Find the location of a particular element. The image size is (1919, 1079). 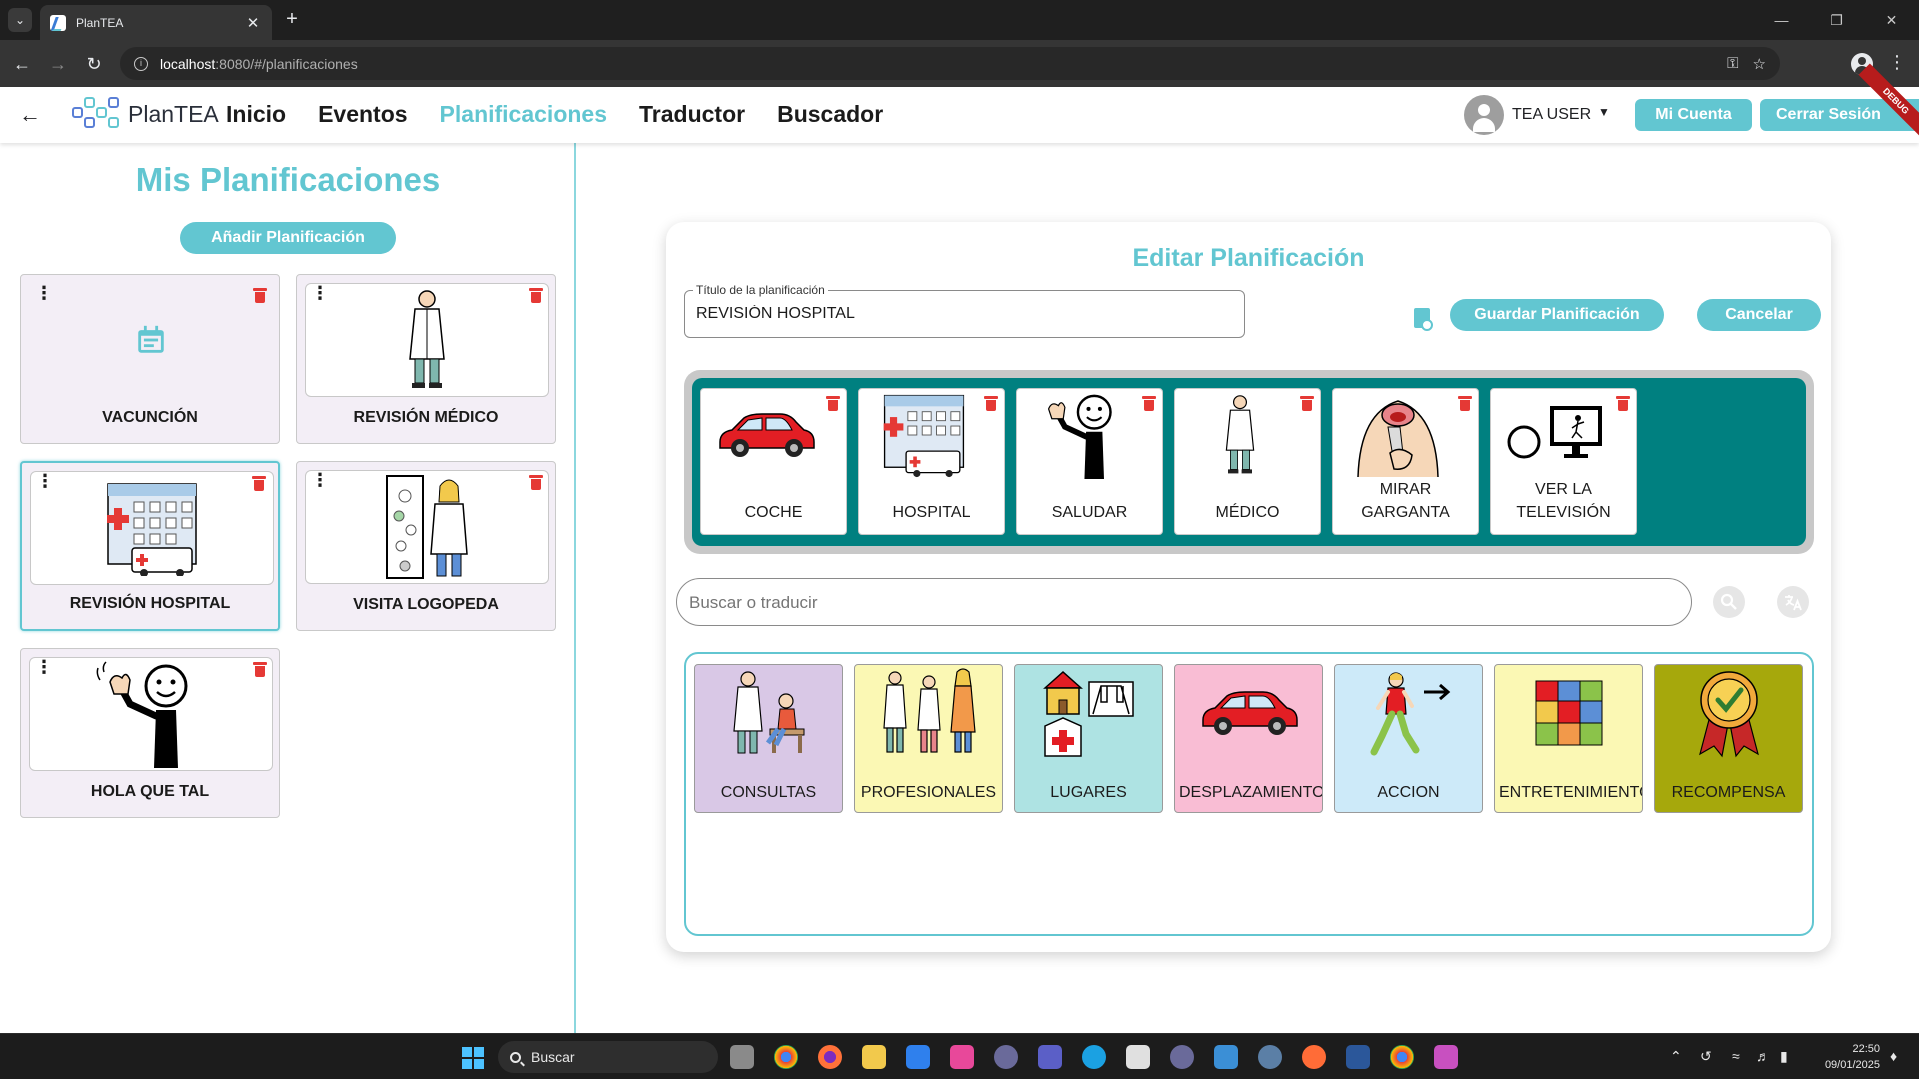

wifi-icon: ≈ is located at coordinates (1736, 1056).